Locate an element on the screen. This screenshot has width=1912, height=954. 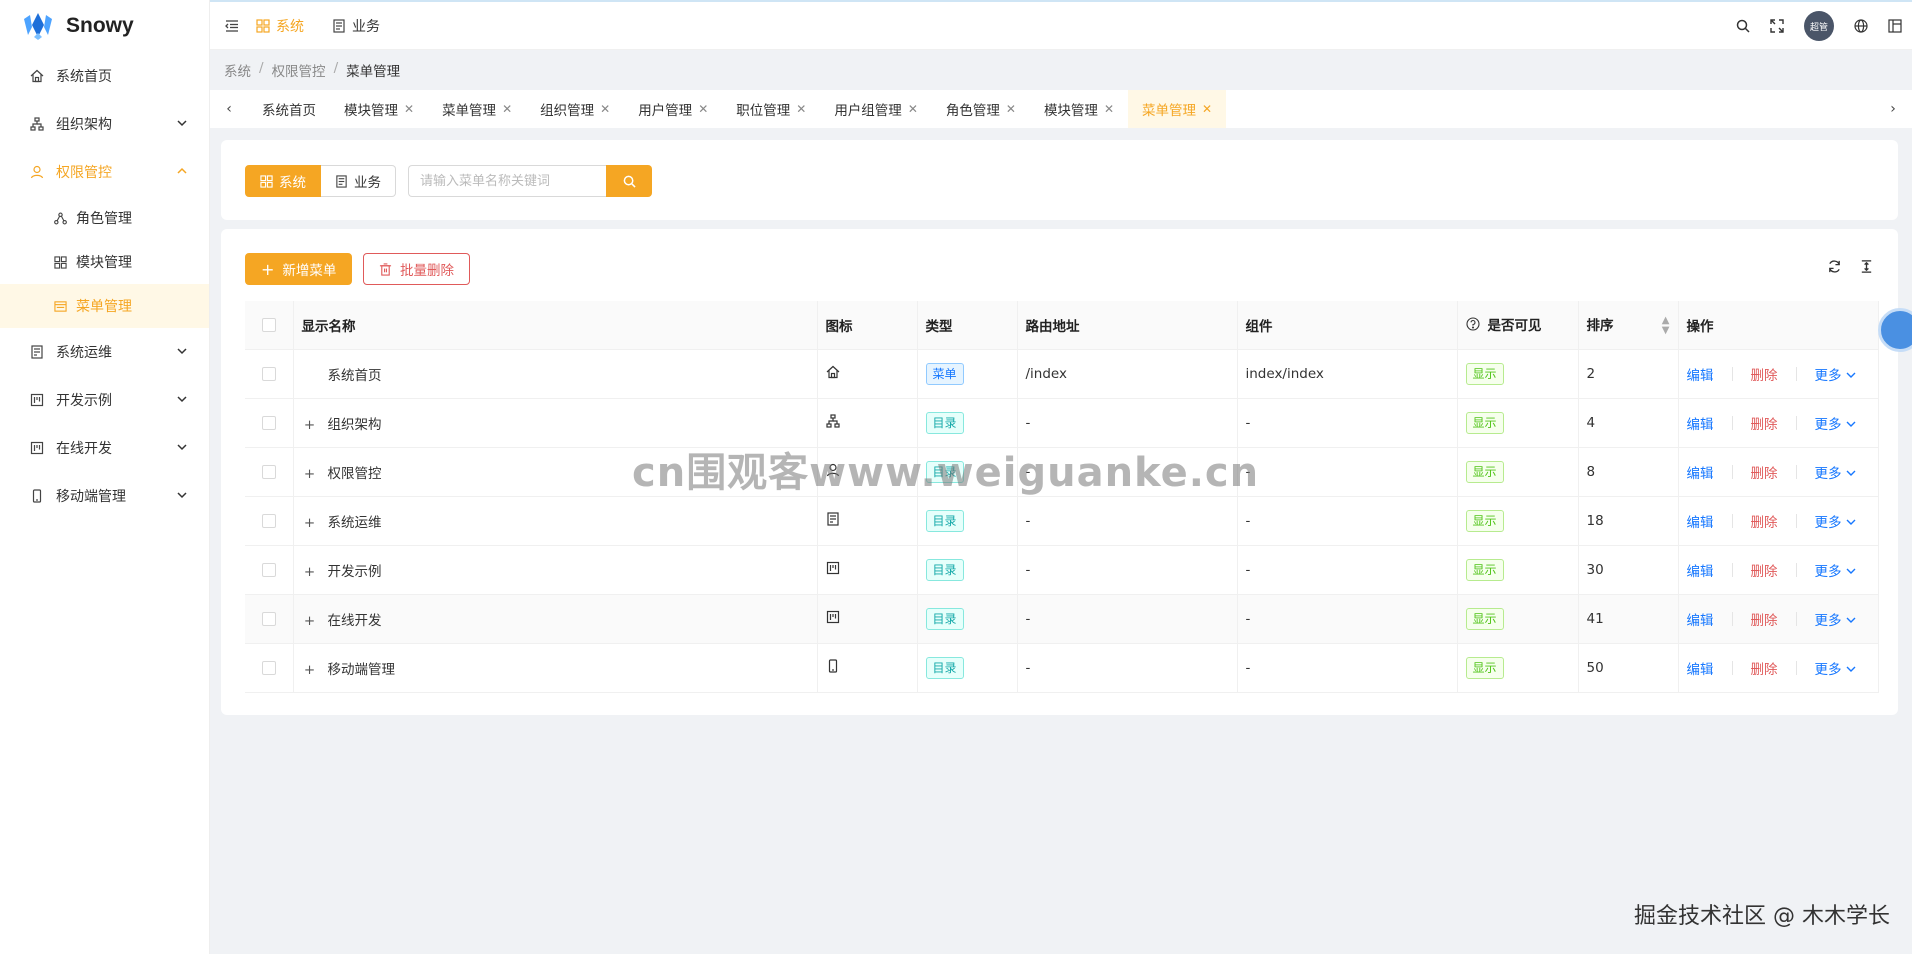
row-actions: 编辑 删除 更多 is located at coordinates (1778, 472).